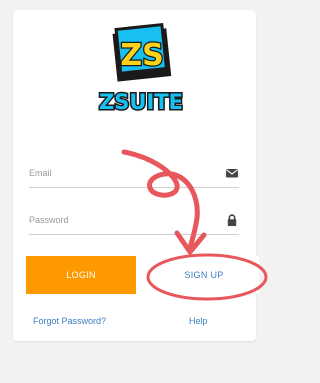 The height and width of the screenshot is (383, 320). I want to click on forgot-password-link: Forgot Password?, so click(69, 321).